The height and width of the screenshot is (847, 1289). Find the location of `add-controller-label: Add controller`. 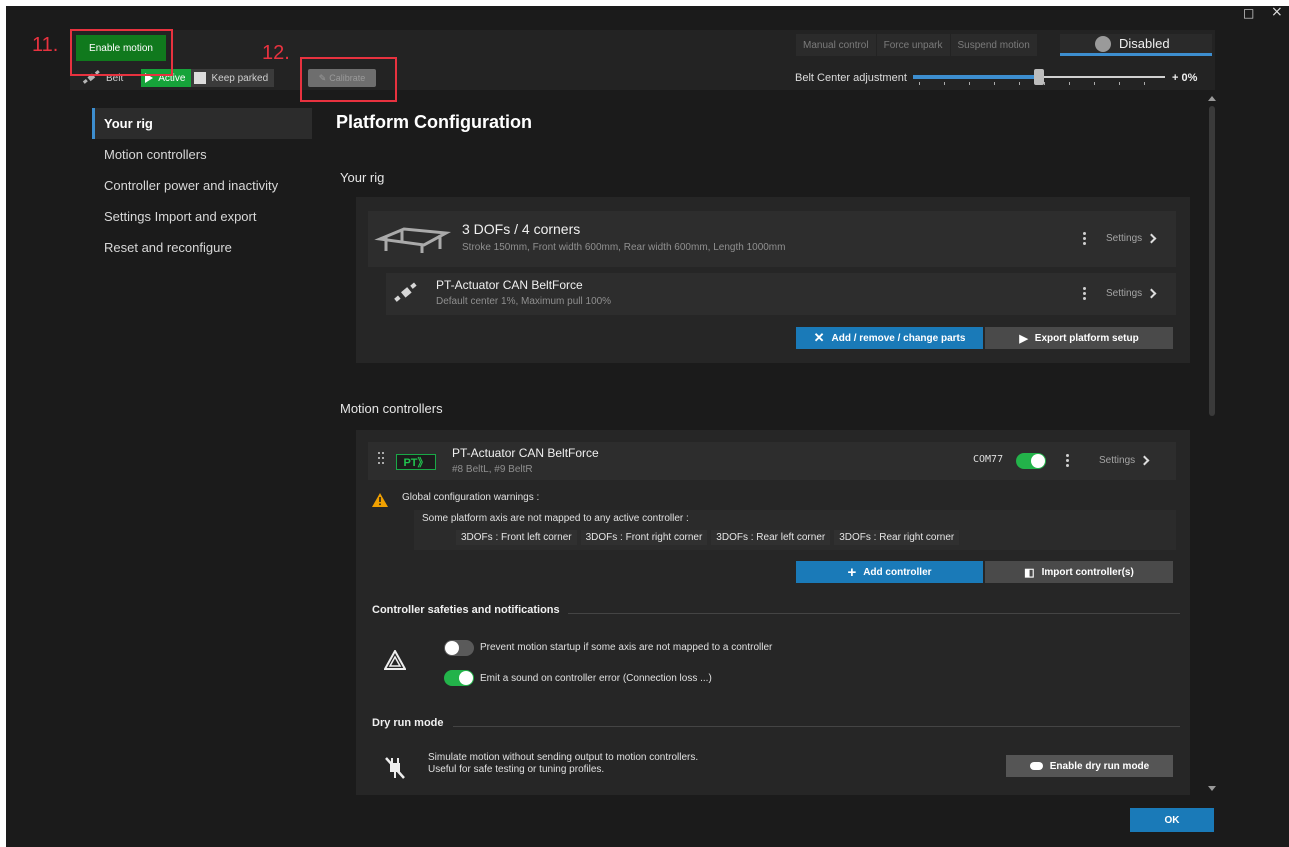

add-controller-label: Add controller is located at coordinates (897, 572).